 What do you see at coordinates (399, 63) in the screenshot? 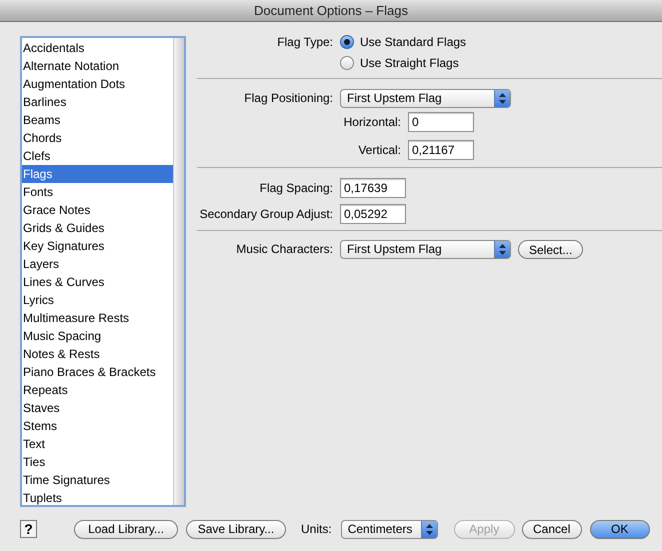
I see `radio-button: Use Straight Flags` at bounding box center [399, 63].